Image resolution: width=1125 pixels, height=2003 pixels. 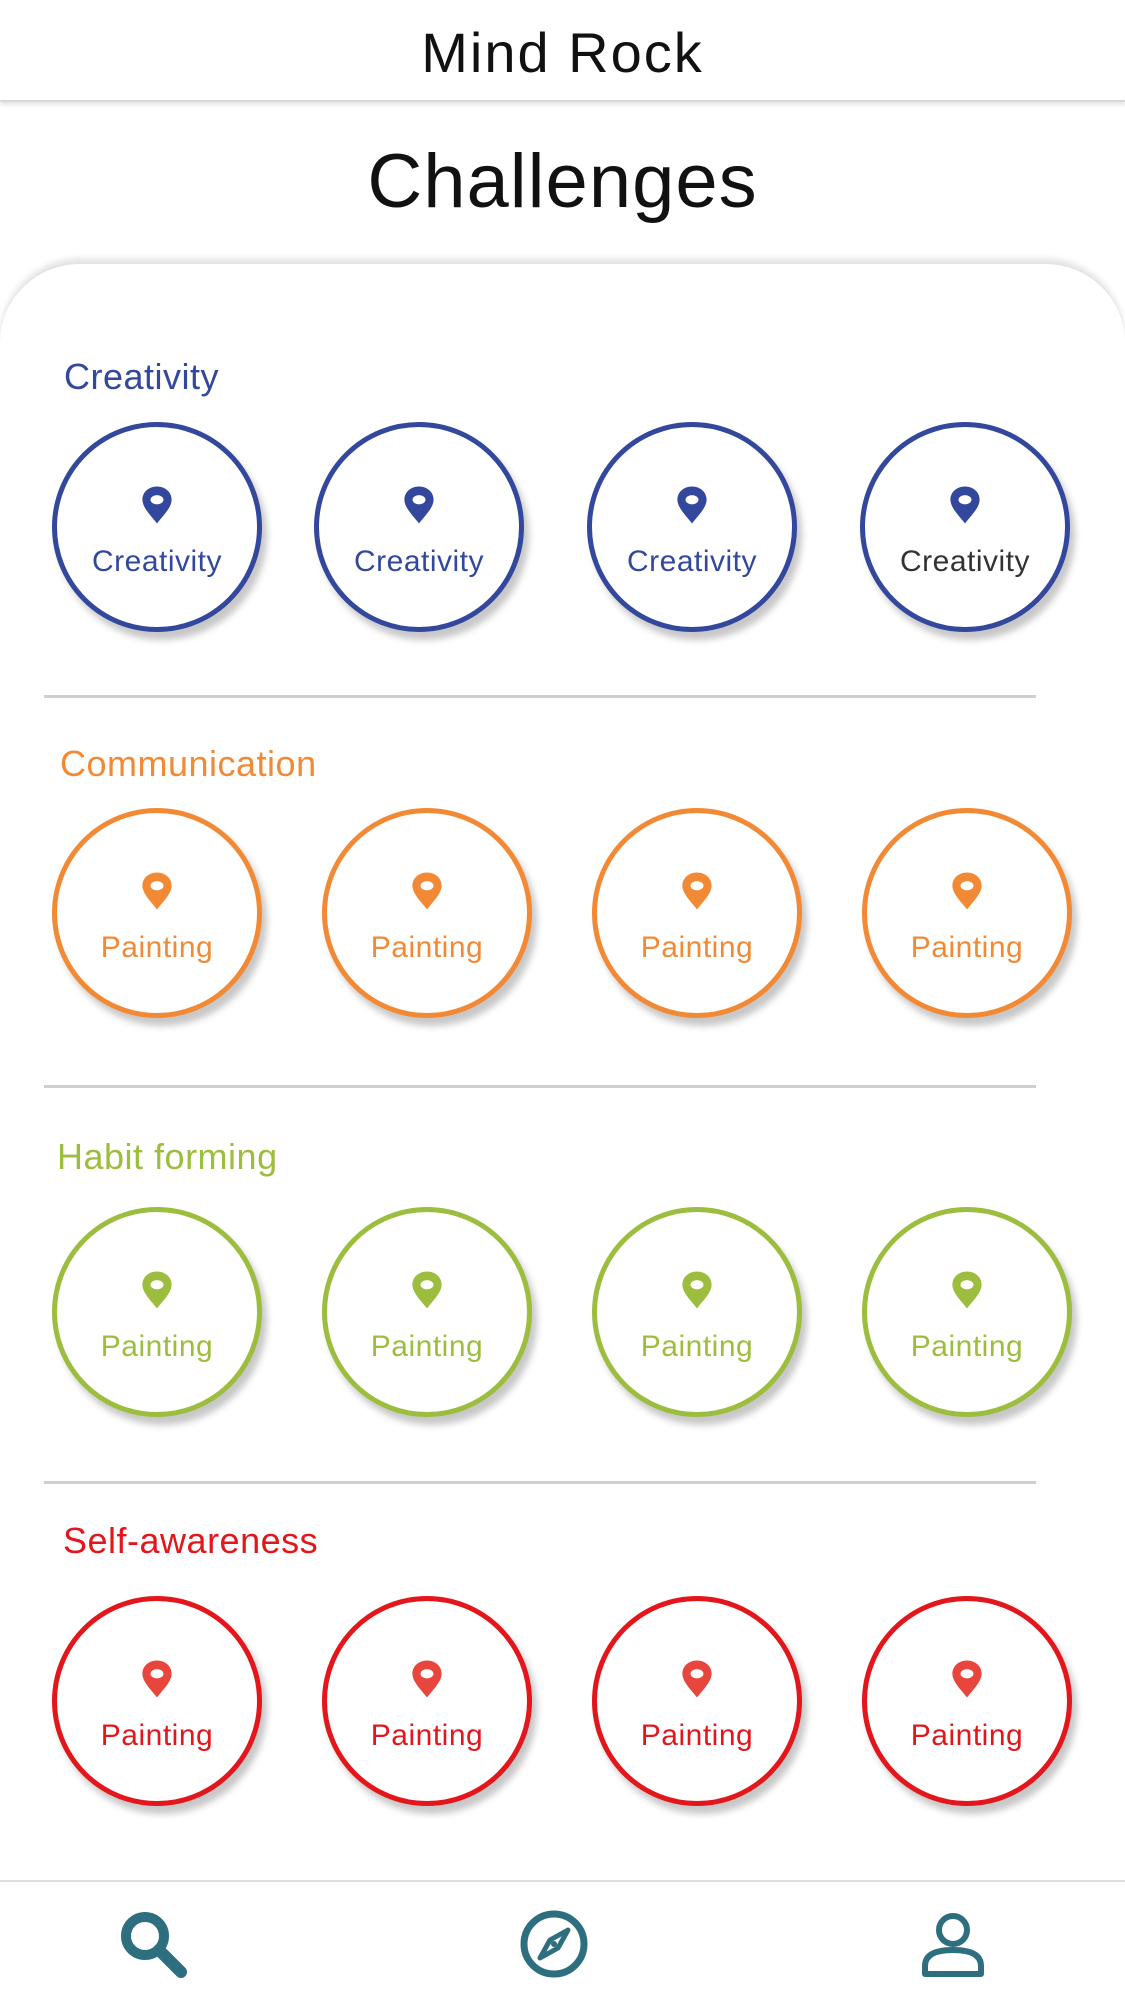 I want to click on compass-icon, so click(x=554, y=1944).